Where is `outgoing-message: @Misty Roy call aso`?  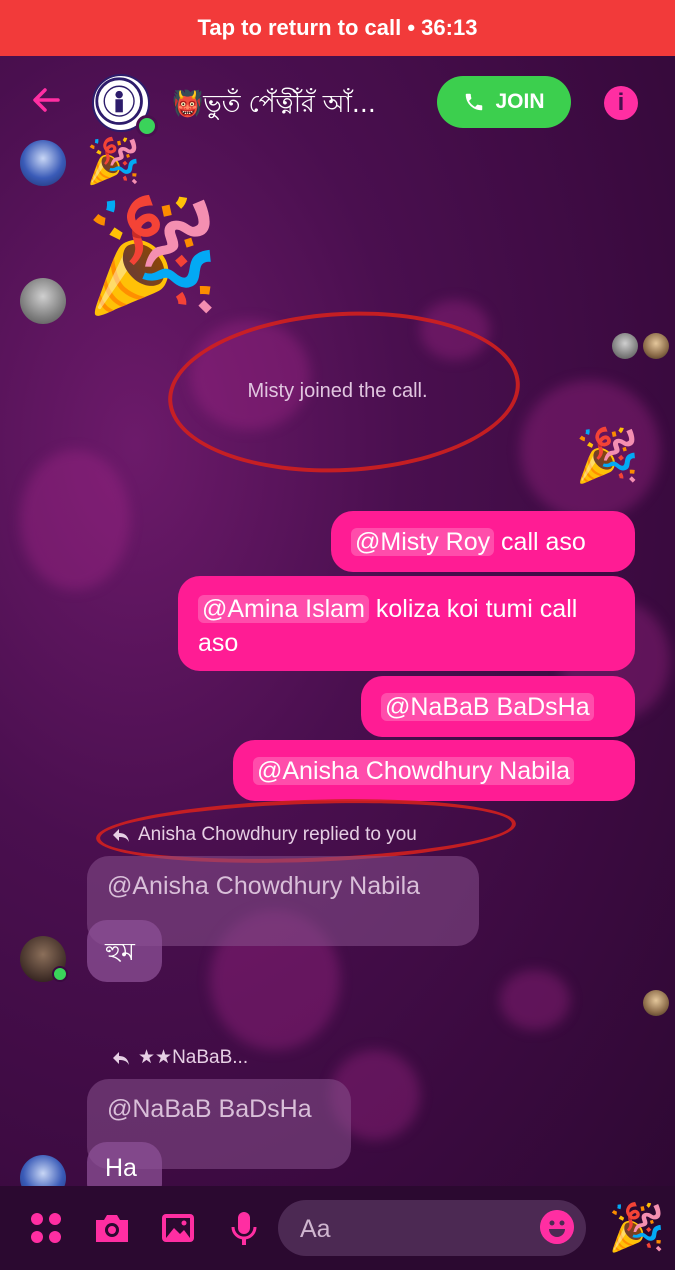
outgoing-message: @Misty Roy call aso is located at coordinates (483, 541).